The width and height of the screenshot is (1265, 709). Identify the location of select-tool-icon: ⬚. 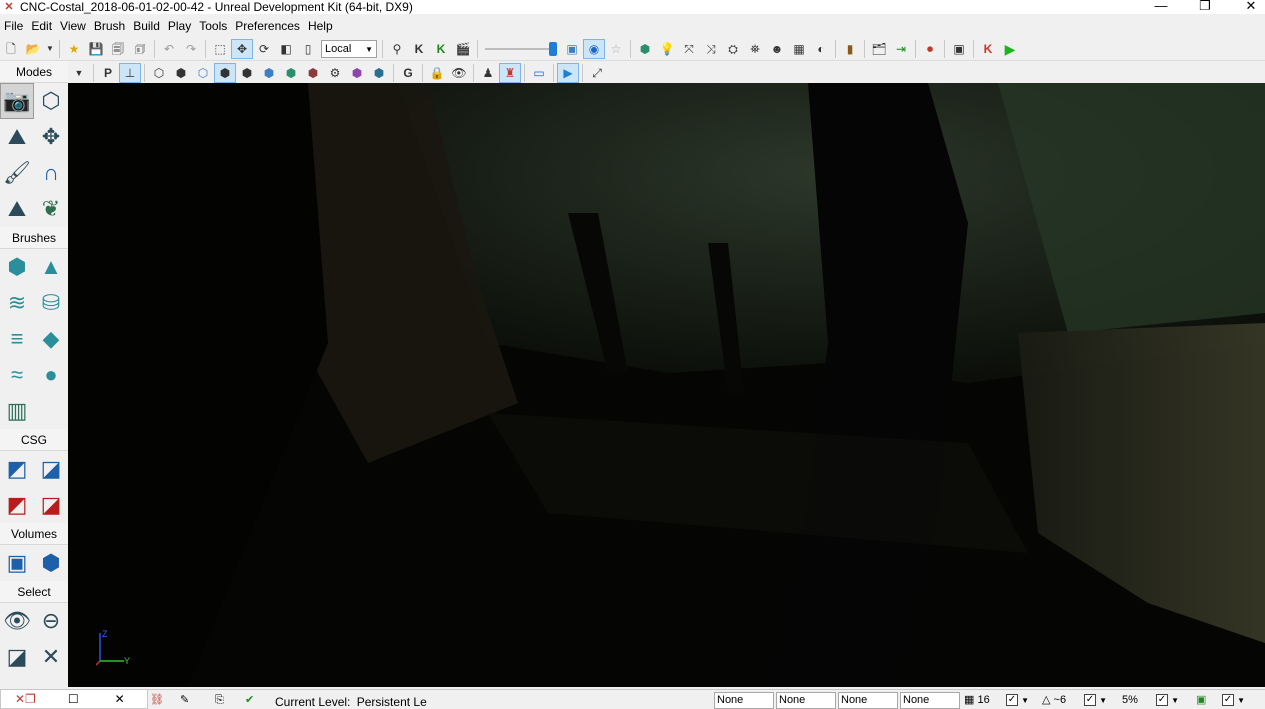
(220, 49).